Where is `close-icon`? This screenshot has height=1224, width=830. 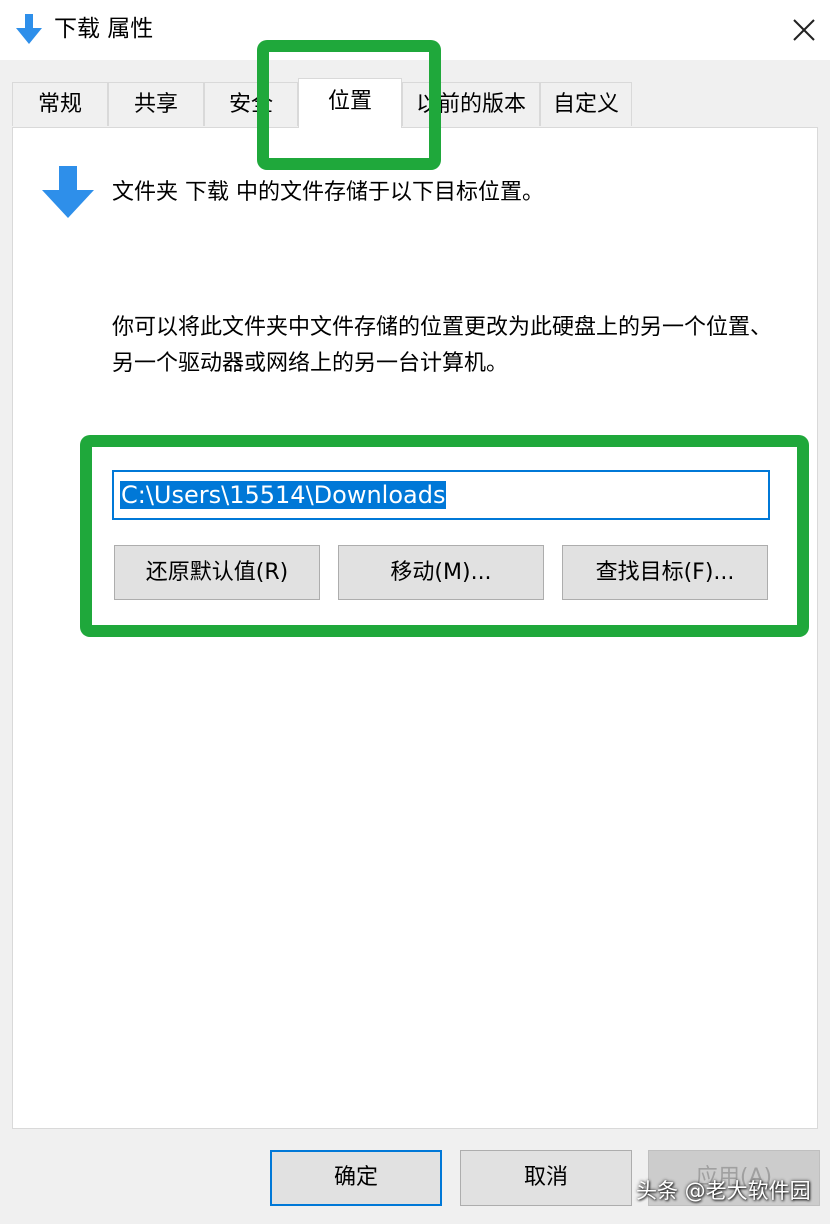 close-icon is located at coordinates (804, 30).